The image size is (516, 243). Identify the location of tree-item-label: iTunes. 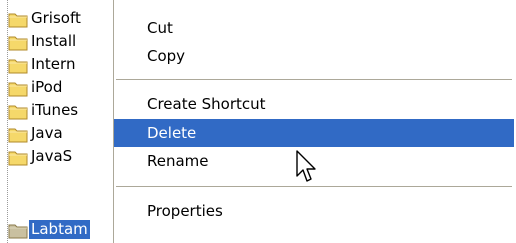
(55, 110).